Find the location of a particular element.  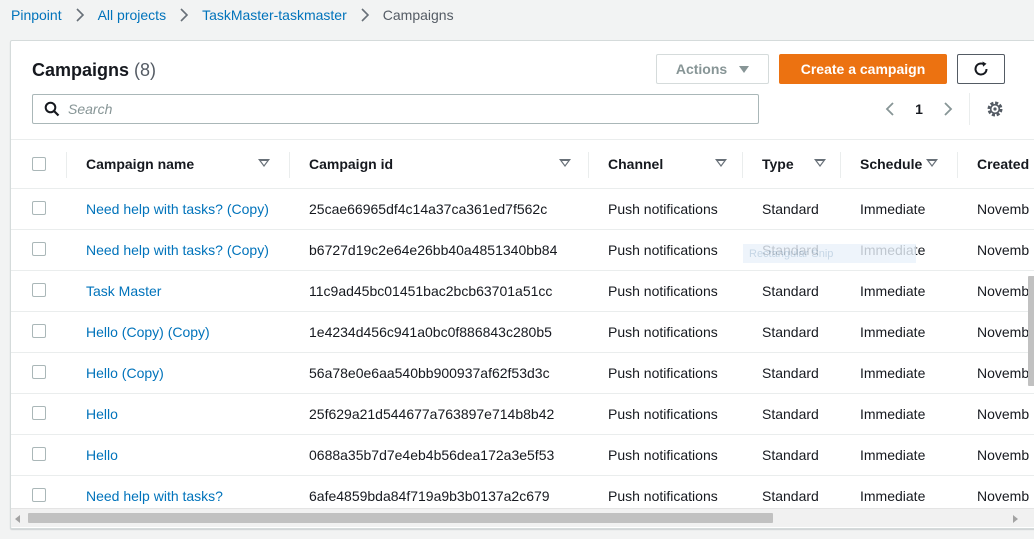

column-label: Created is located at coordinates (1003, 164).